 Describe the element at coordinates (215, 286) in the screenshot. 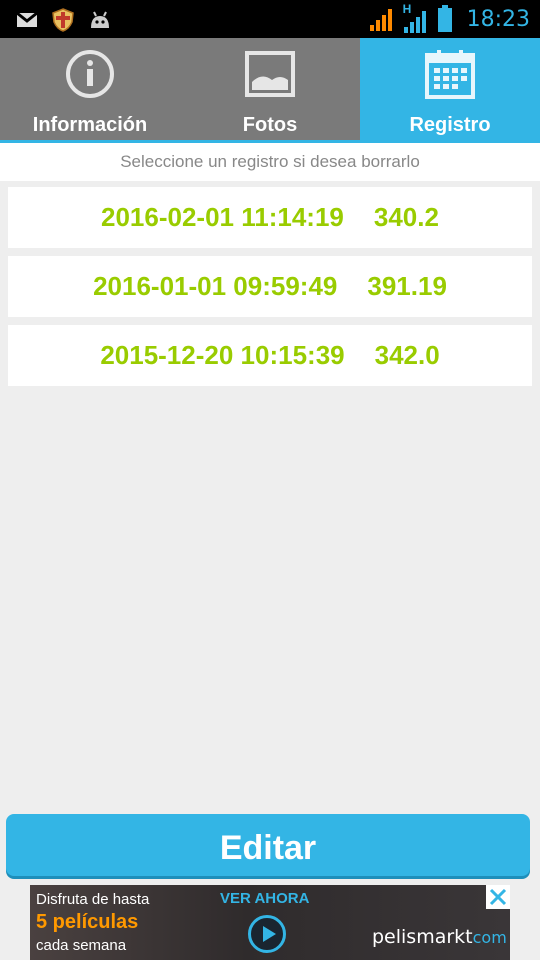

I see `record-date: 2016-01-01 09:59:49` at that location.